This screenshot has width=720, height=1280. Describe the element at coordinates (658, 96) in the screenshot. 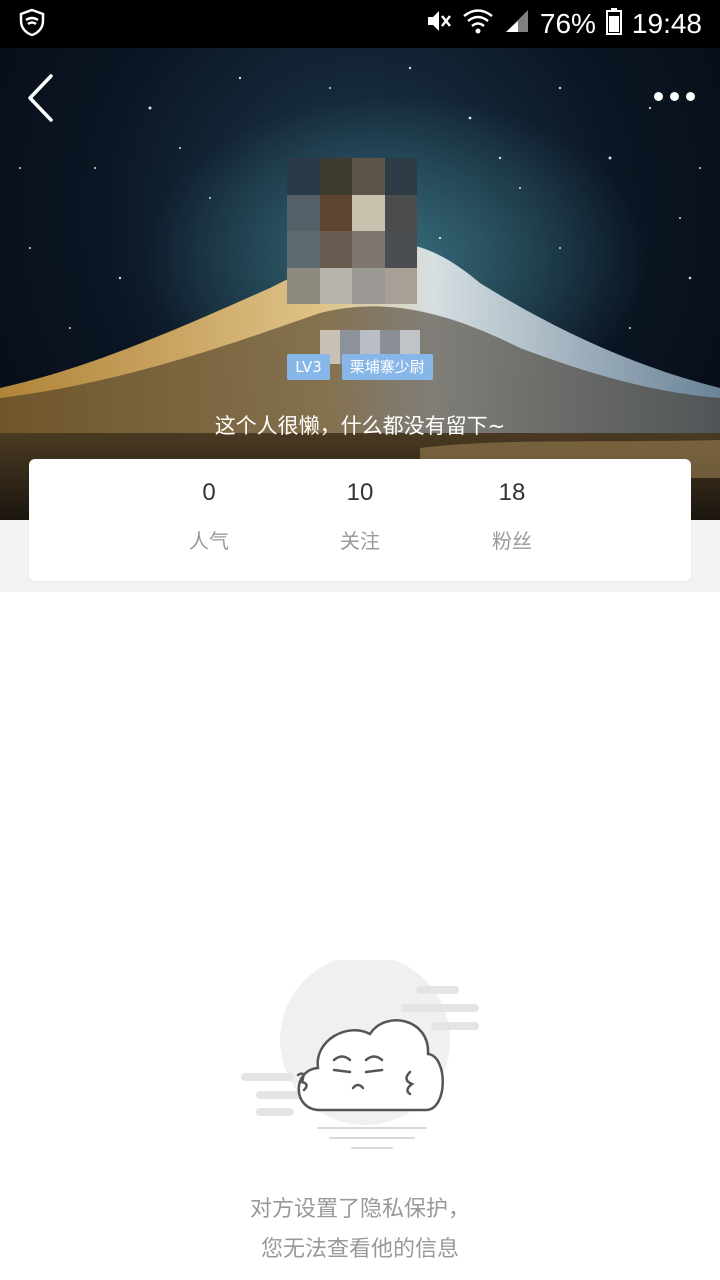

I see `more-horizontal-icon` at that location.